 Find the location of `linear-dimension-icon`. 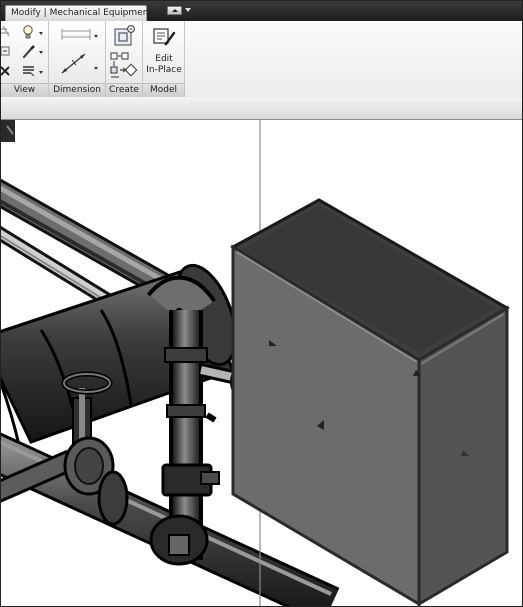

linear-dimension-icon is located at coordinates (74, 63).